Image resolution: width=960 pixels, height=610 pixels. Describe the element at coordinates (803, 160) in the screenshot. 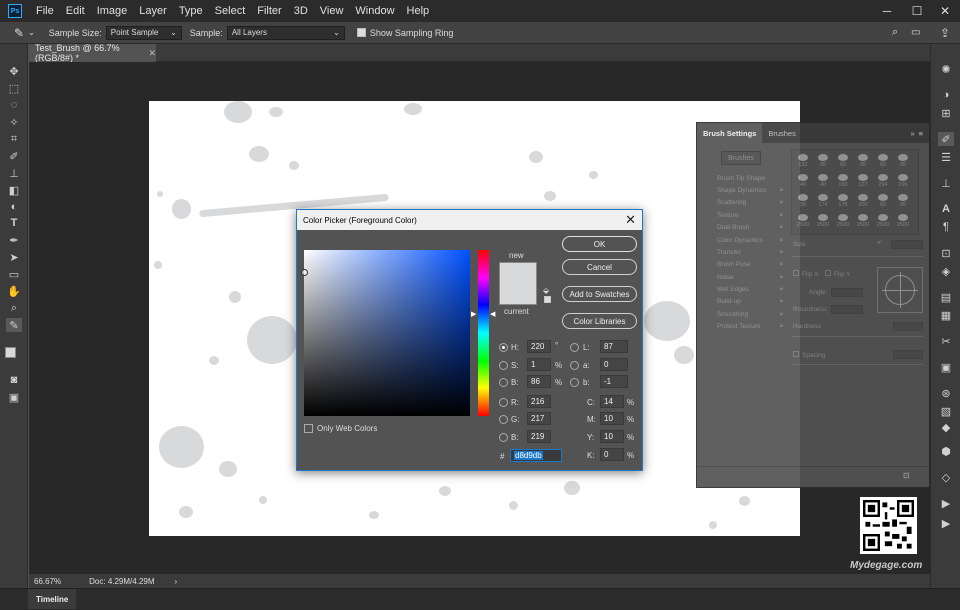

I see `brush-preset: 132` at that location.